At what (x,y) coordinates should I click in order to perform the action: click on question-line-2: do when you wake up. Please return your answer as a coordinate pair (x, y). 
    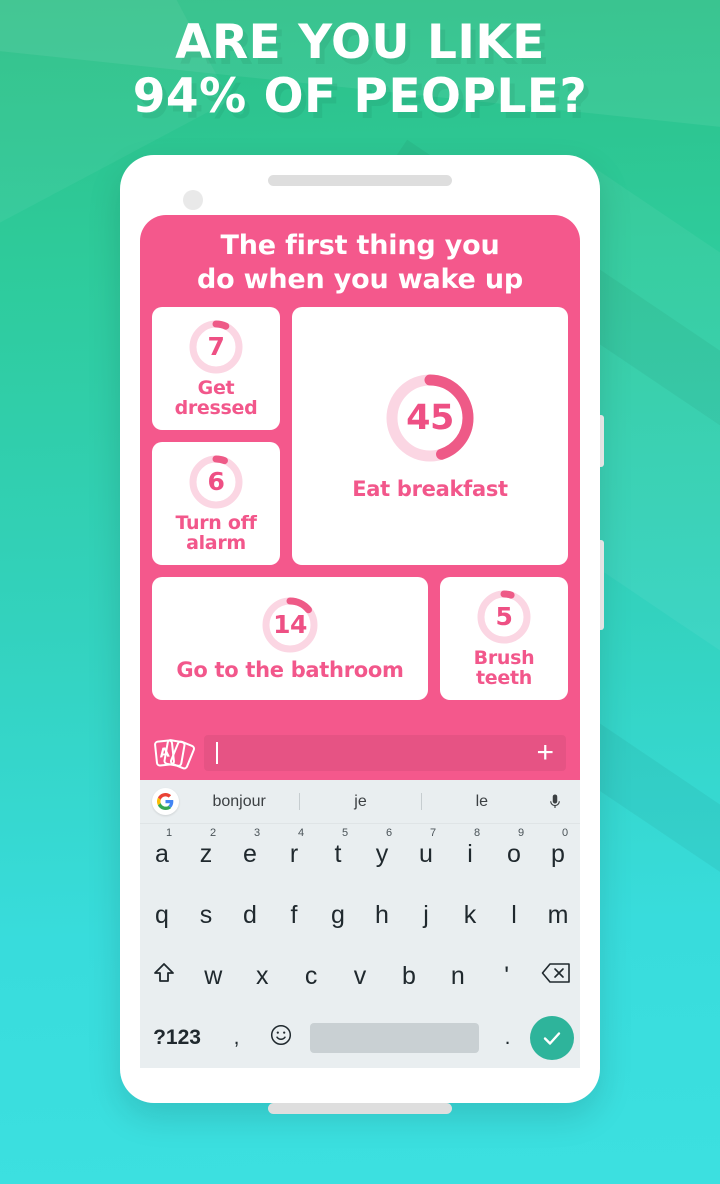
    Looking at the image, I should click on (359, 279).